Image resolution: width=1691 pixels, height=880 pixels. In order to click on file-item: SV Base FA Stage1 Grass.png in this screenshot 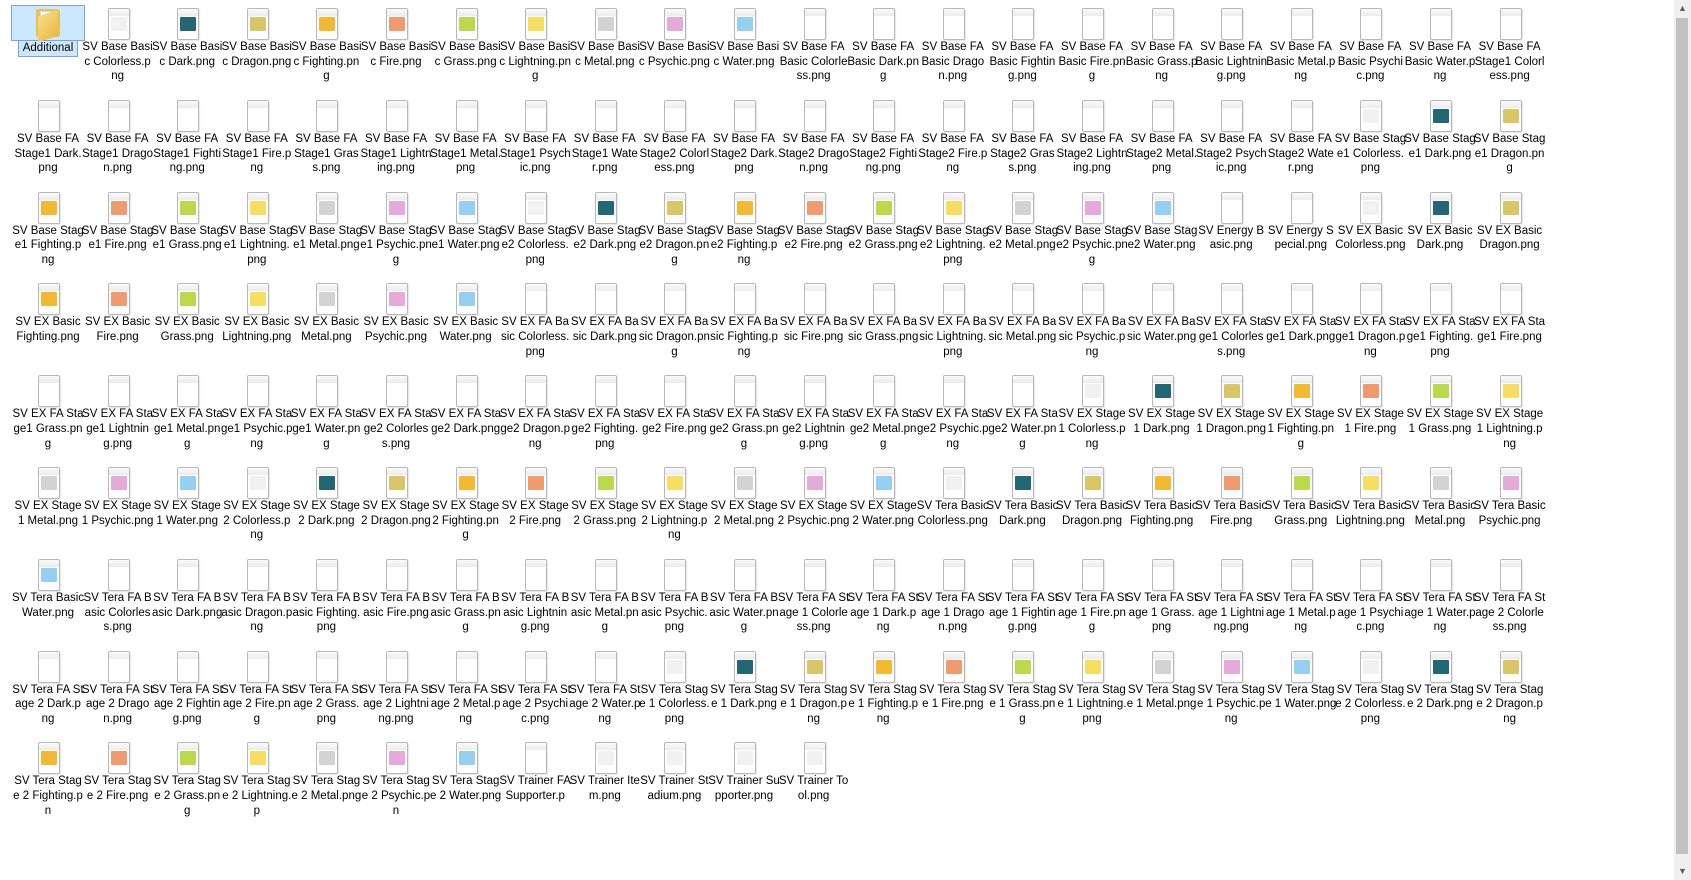, I will do `click(326, 137)`.